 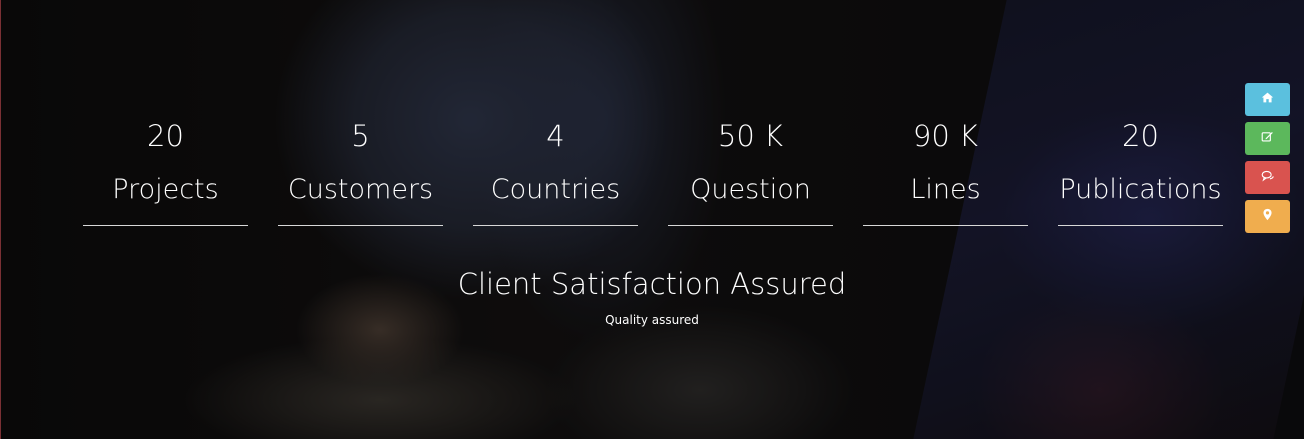 I want to click on stat-publications: 20 Publications, so click(x=1140, y=168).